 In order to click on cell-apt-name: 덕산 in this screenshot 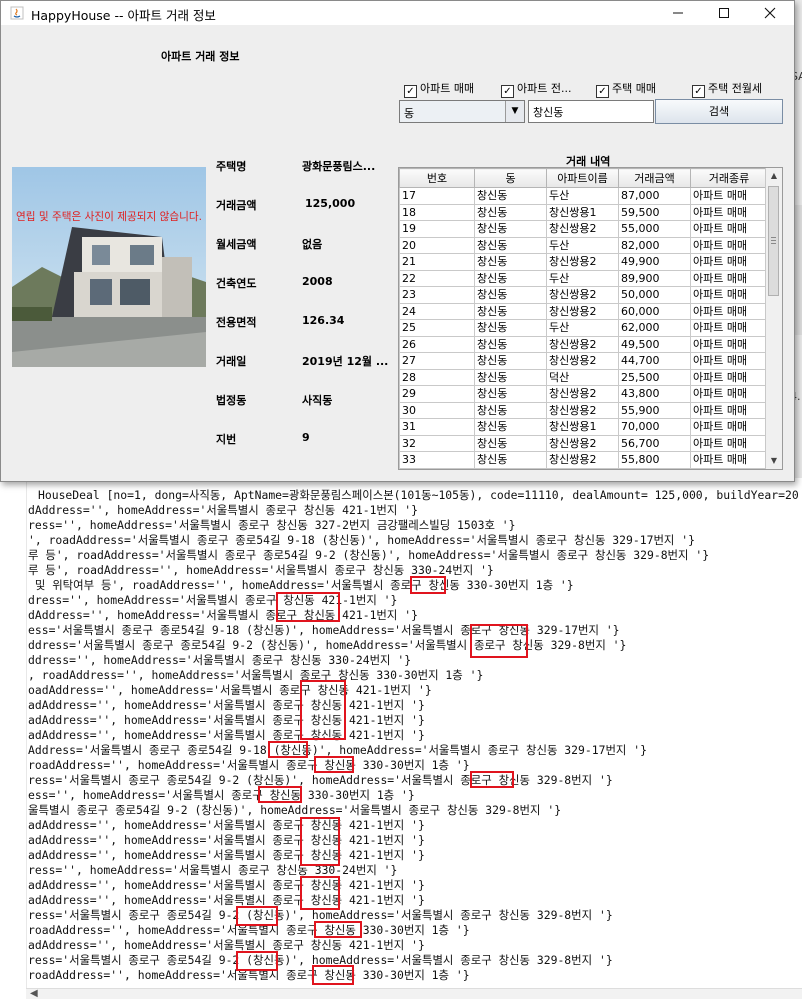, I will do `click(582, 377)`.